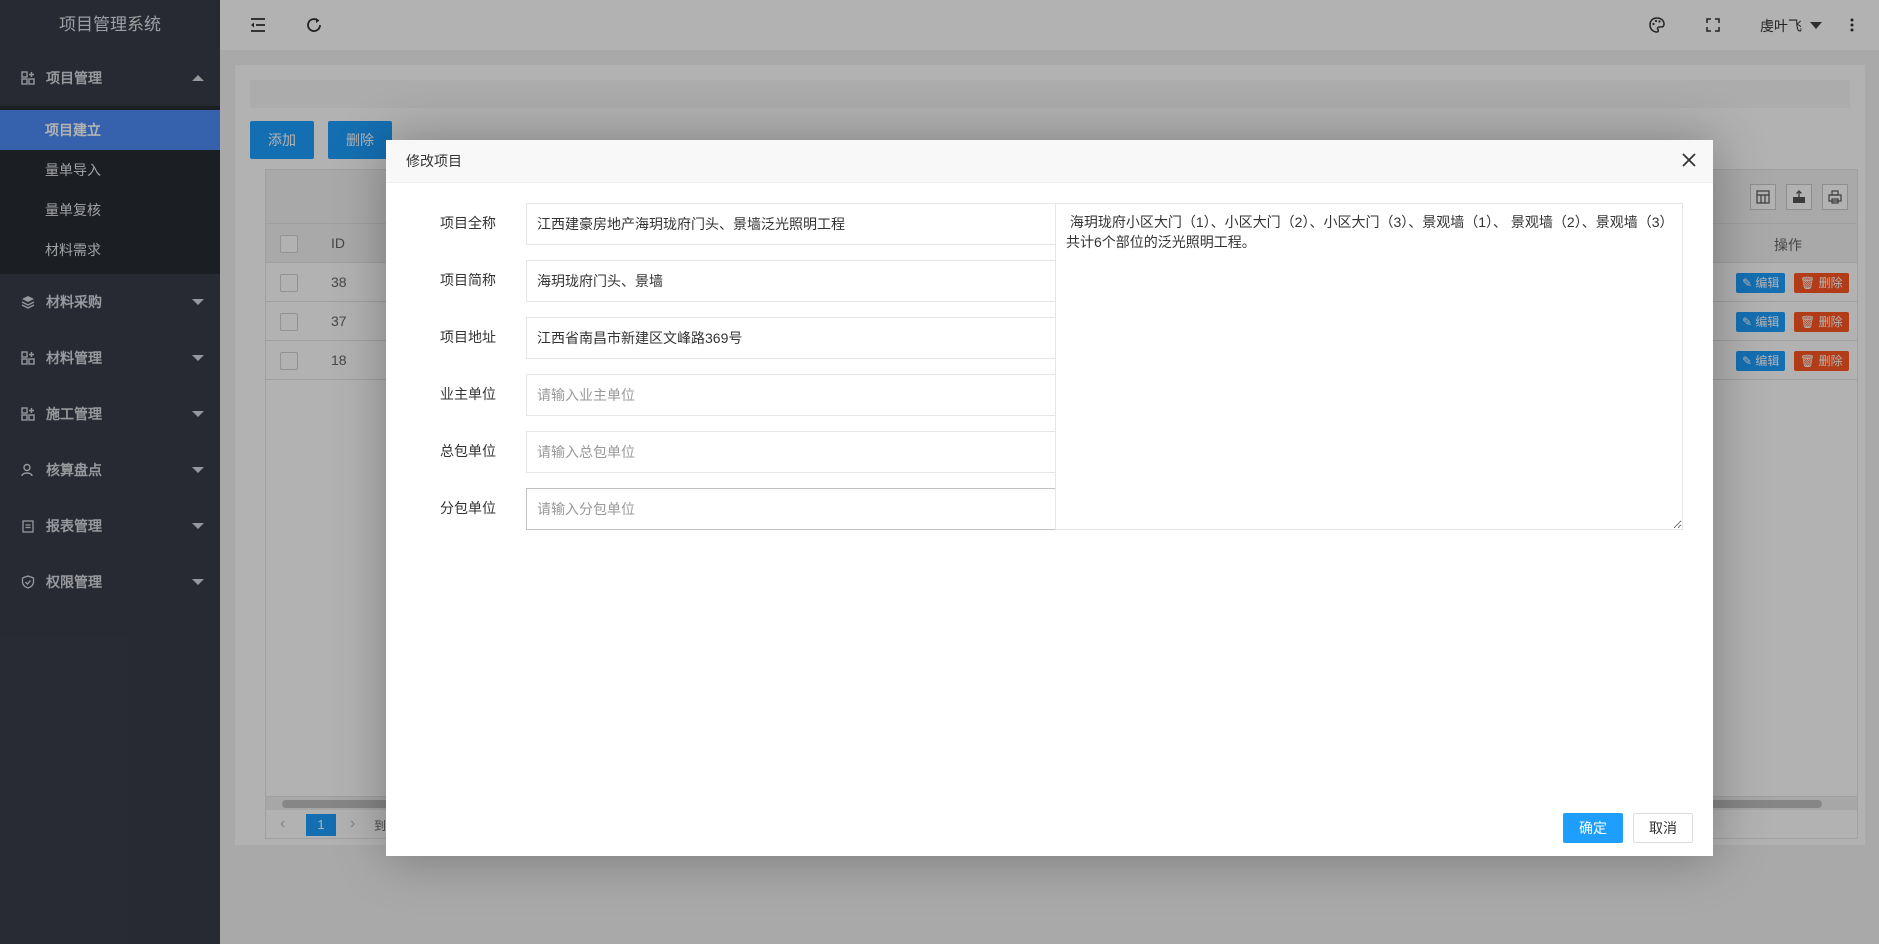  I want to click on address-input, so click(795, 338).